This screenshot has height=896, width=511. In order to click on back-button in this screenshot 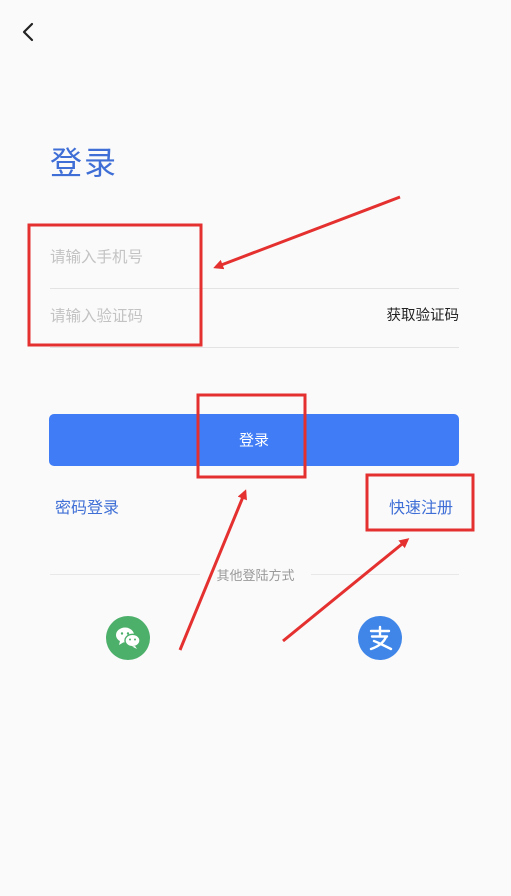, I will do `click(28, 32)`.